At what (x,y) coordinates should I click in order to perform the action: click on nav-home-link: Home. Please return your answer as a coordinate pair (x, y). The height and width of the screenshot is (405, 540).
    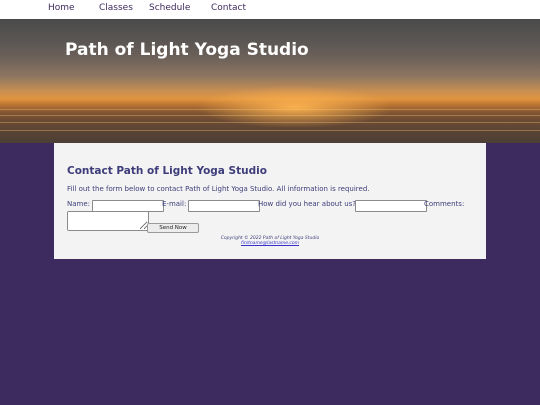
    Looking at the image, I should click on (61, 8).